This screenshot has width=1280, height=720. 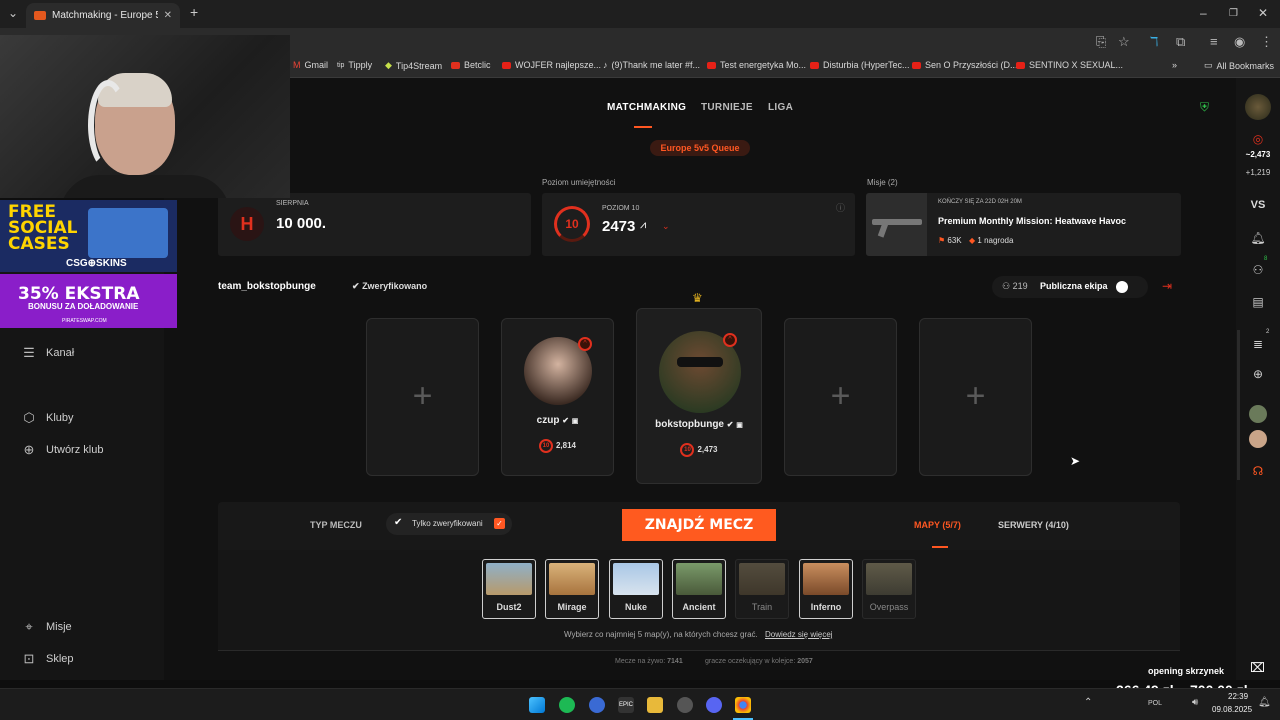 I want to click on party-member-card: ^ czup ✔ ▣ 10 2,814, so click(x=557, y=397).